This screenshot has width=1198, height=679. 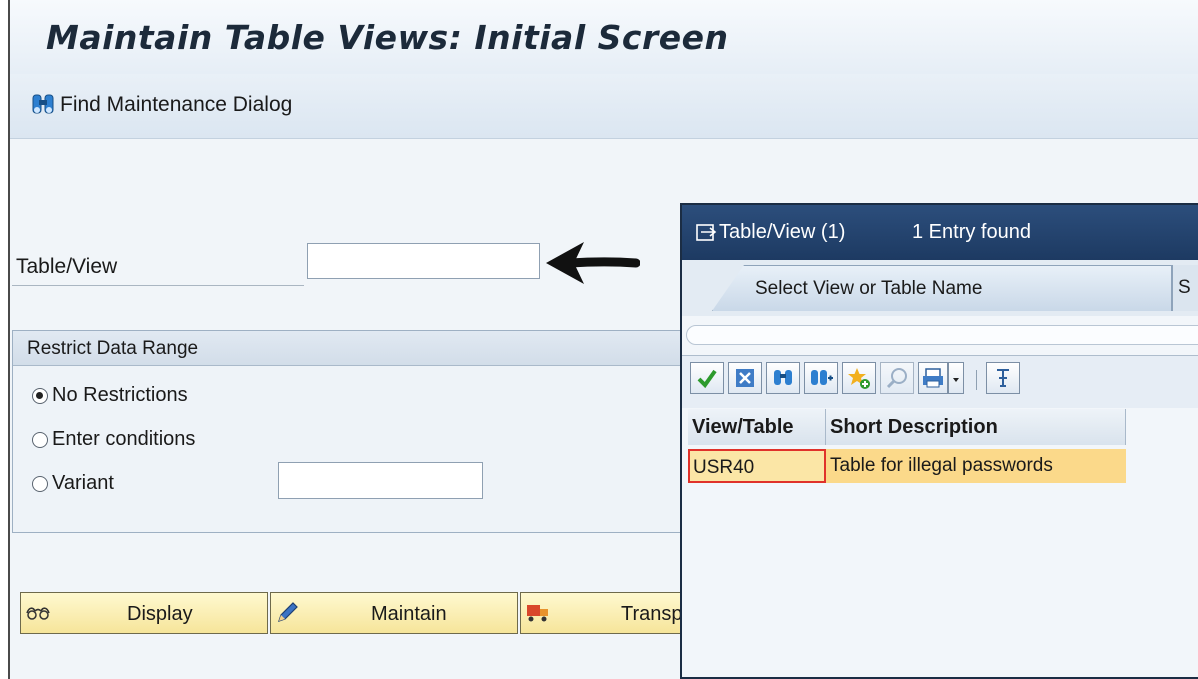 I want to click on binoculars-plus-icon, so click(x=822, y=377).